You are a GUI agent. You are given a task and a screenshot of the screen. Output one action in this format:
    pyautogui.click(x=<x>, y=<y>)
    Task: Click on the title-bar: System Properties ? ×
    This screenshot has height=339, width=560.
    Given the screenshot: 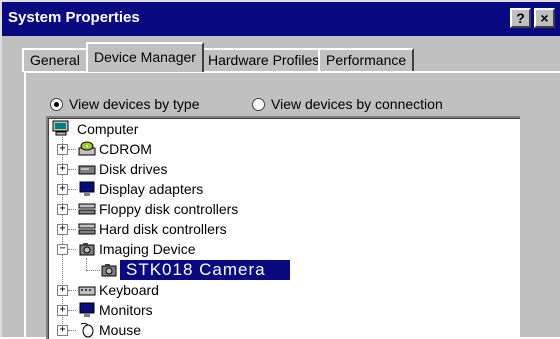 What is the action you would take?
    pyautogui.click(x=281, y=19)
    